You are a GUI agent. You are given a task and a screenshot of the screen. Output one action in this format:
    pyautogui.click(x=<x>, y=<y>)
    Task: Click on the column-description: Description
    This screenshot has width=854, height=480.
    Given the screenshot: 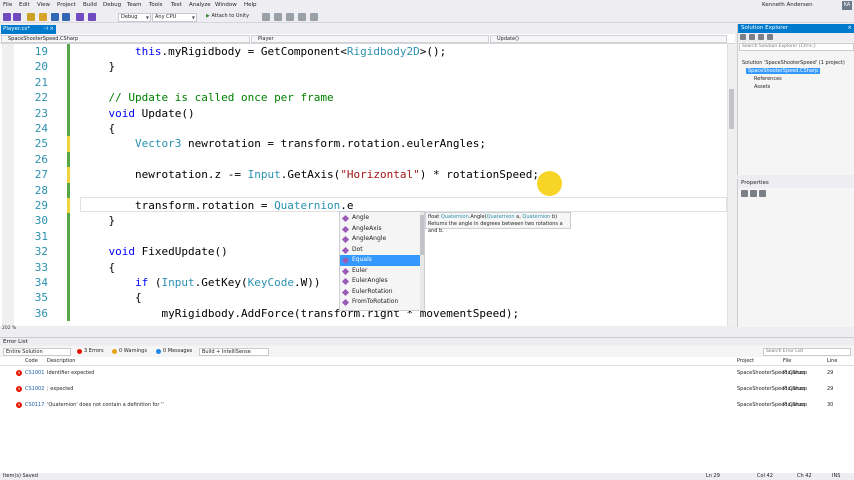 What is the action you would take?
    pyautogui.click(x=61, y=361)
    